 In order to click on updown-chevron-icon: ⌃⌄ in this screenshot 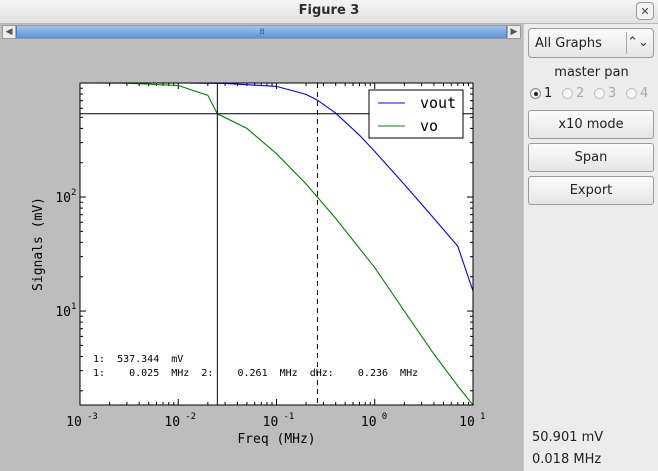, I will do `click(637, 43)`.